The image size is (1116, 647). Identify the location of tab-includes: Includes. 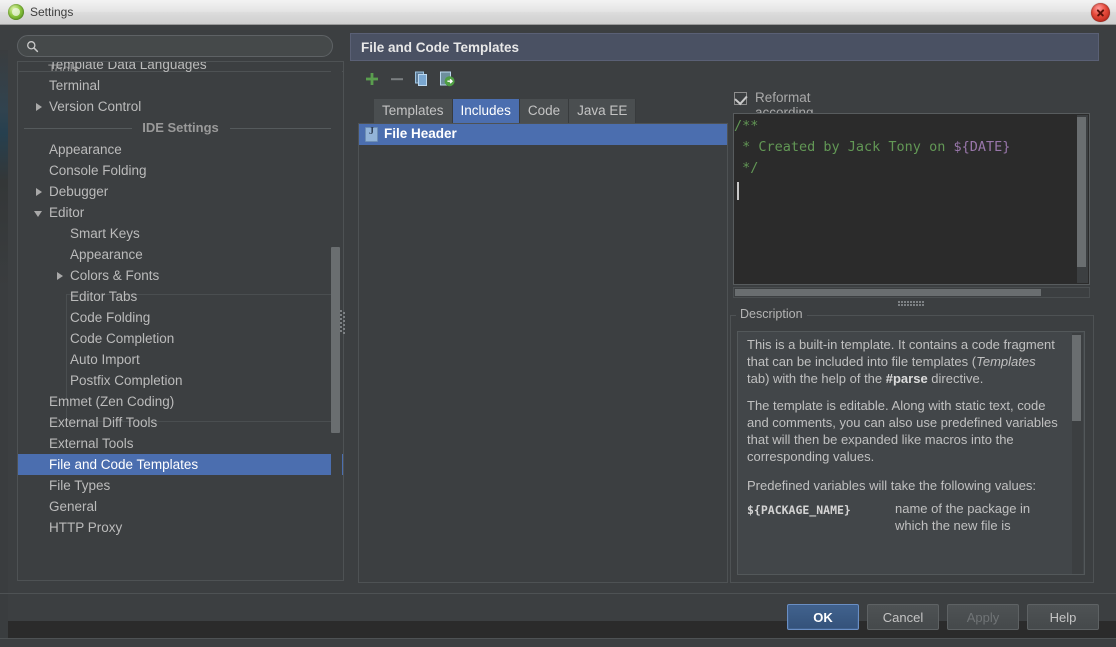
(486, 111).